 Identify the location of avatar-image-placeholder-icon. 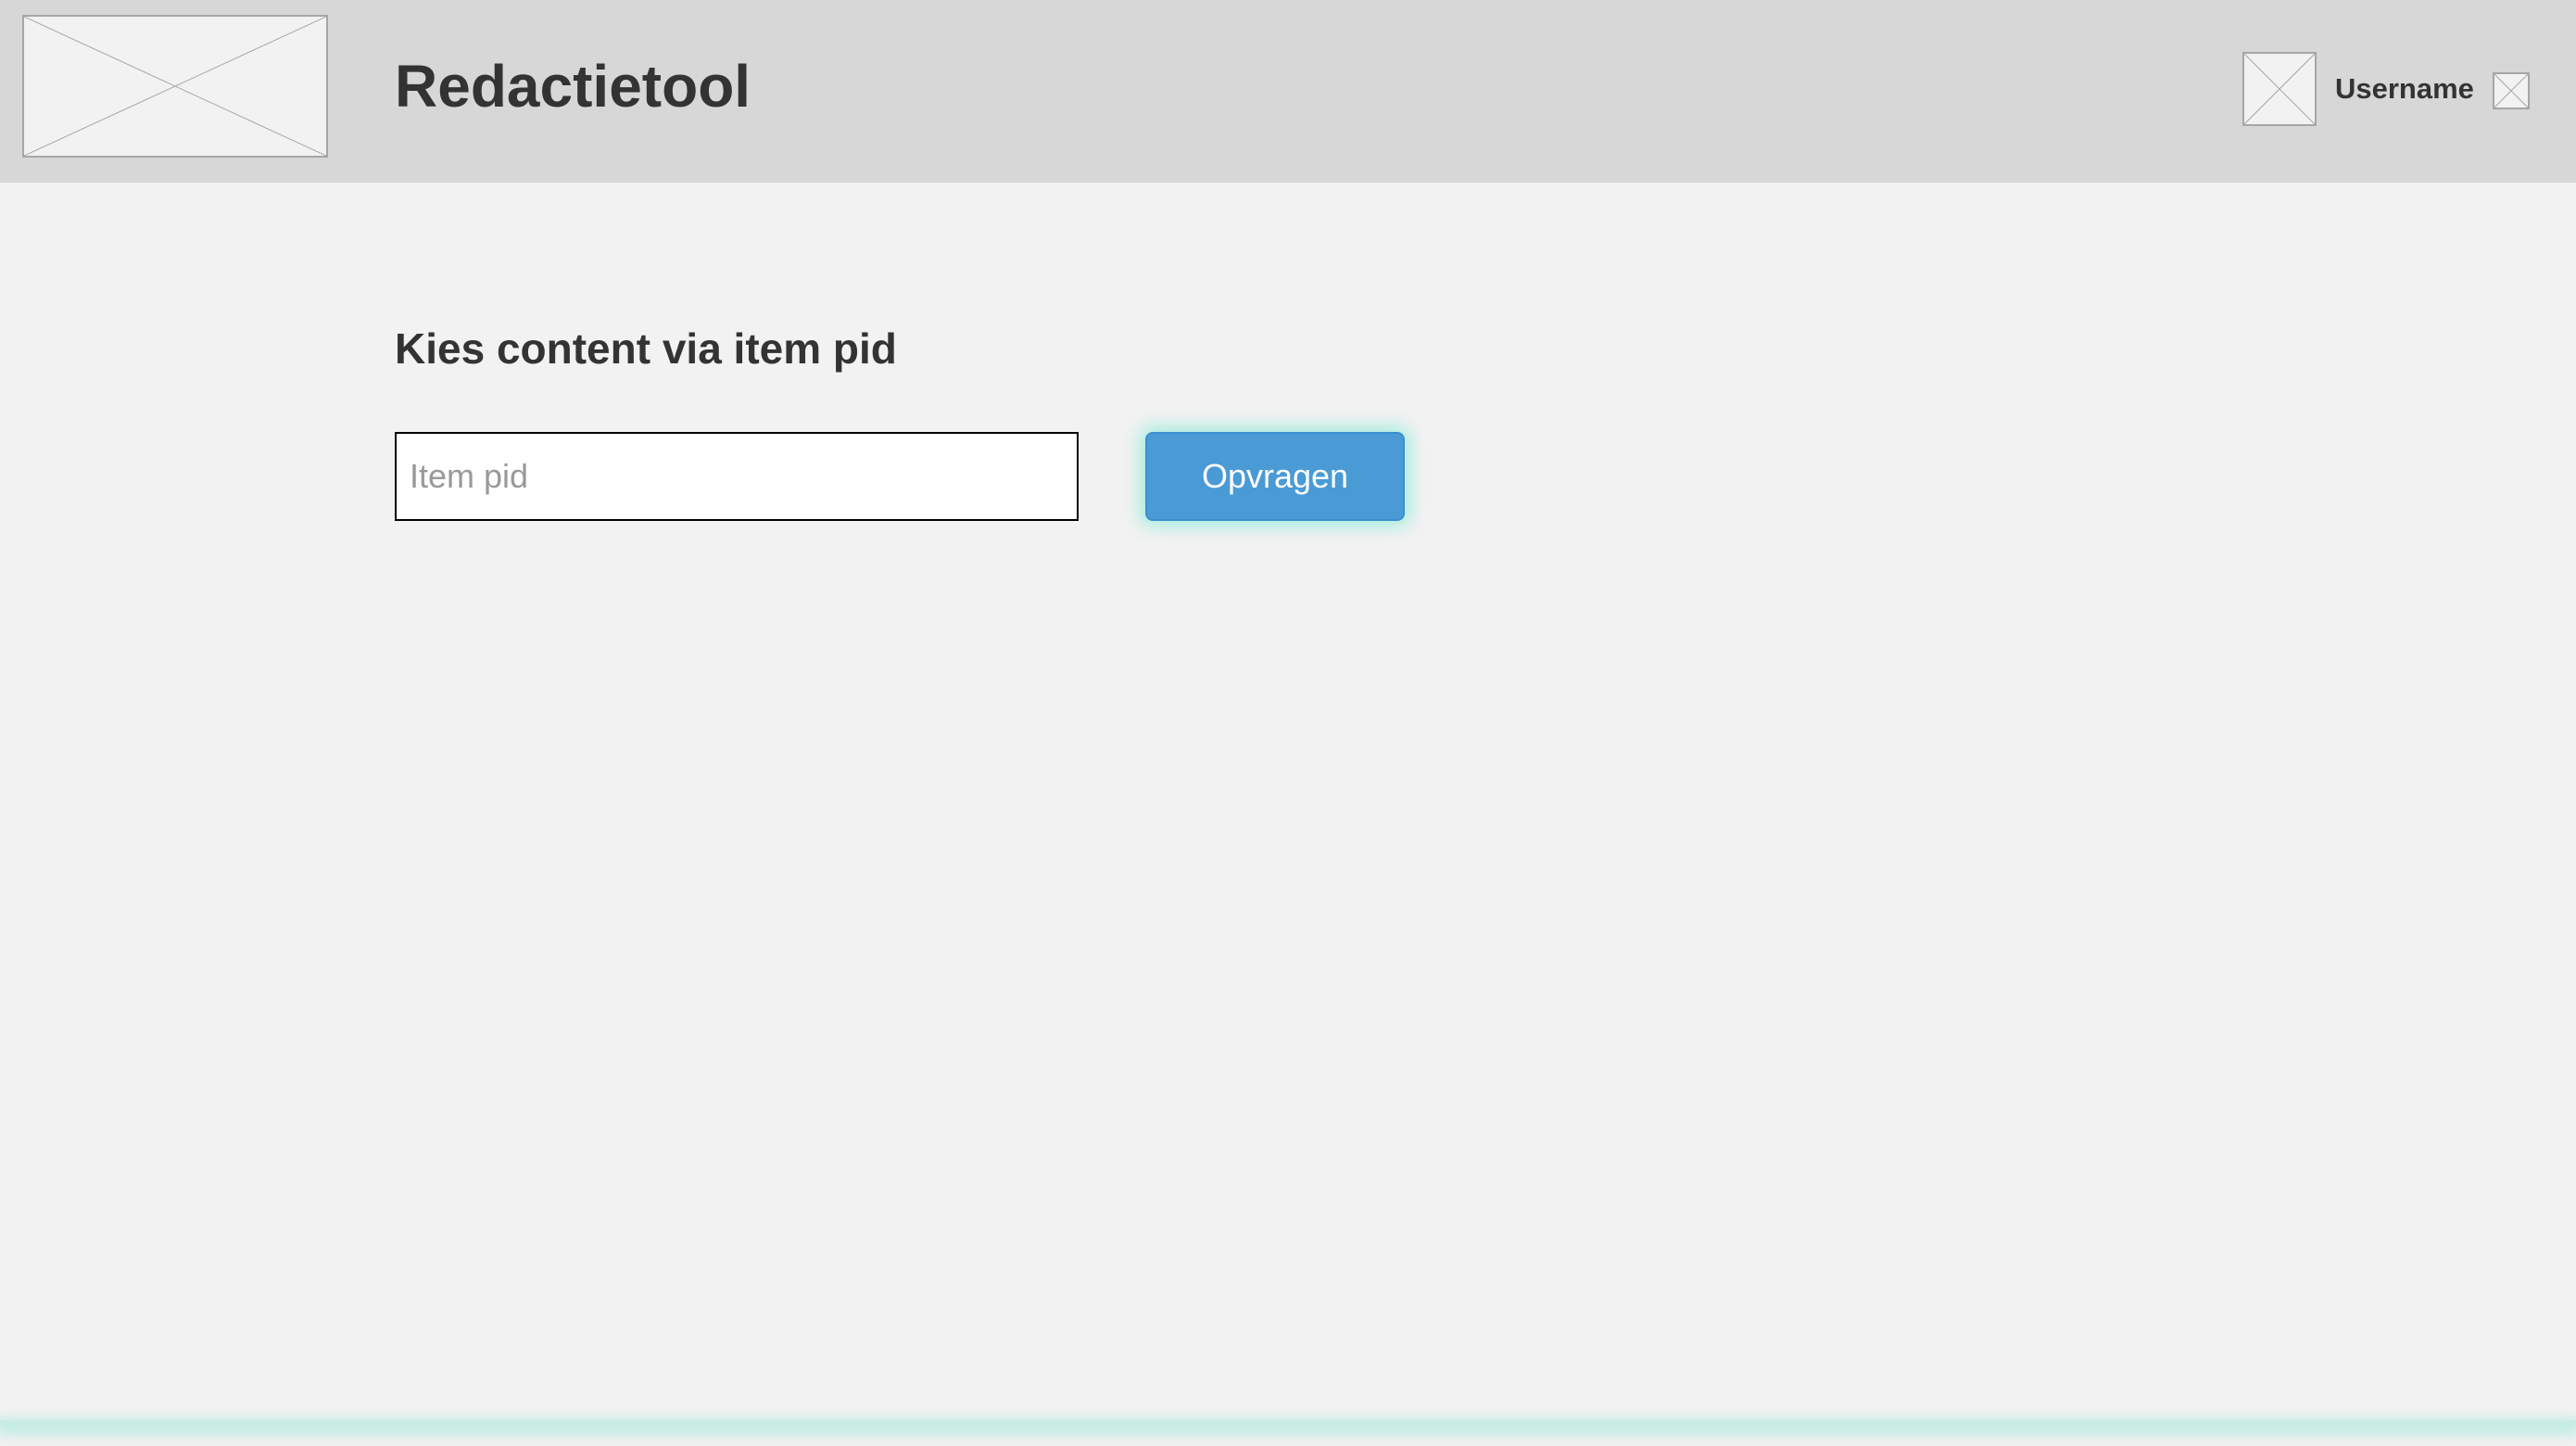
(2279, 89).